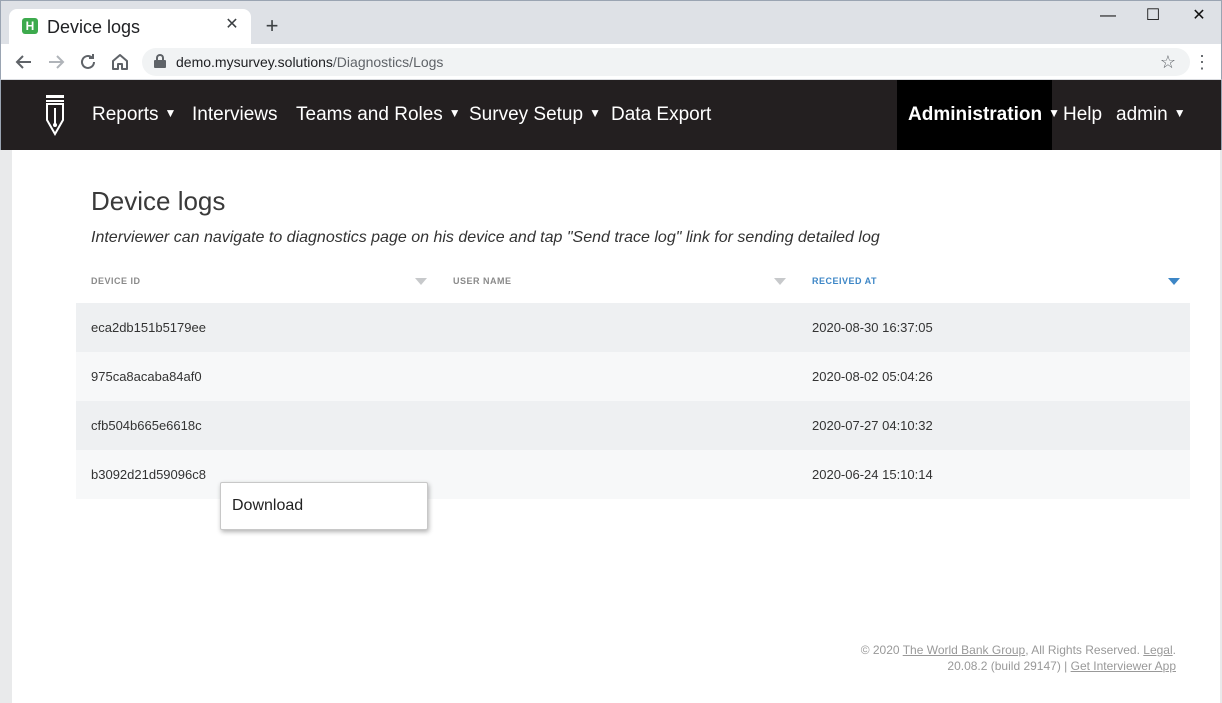 This screenshot has width=1222, height=703. Describe the element at coordinates (1199, 16) in the screenshot. I see `window-close-icon: ✕` at that location.